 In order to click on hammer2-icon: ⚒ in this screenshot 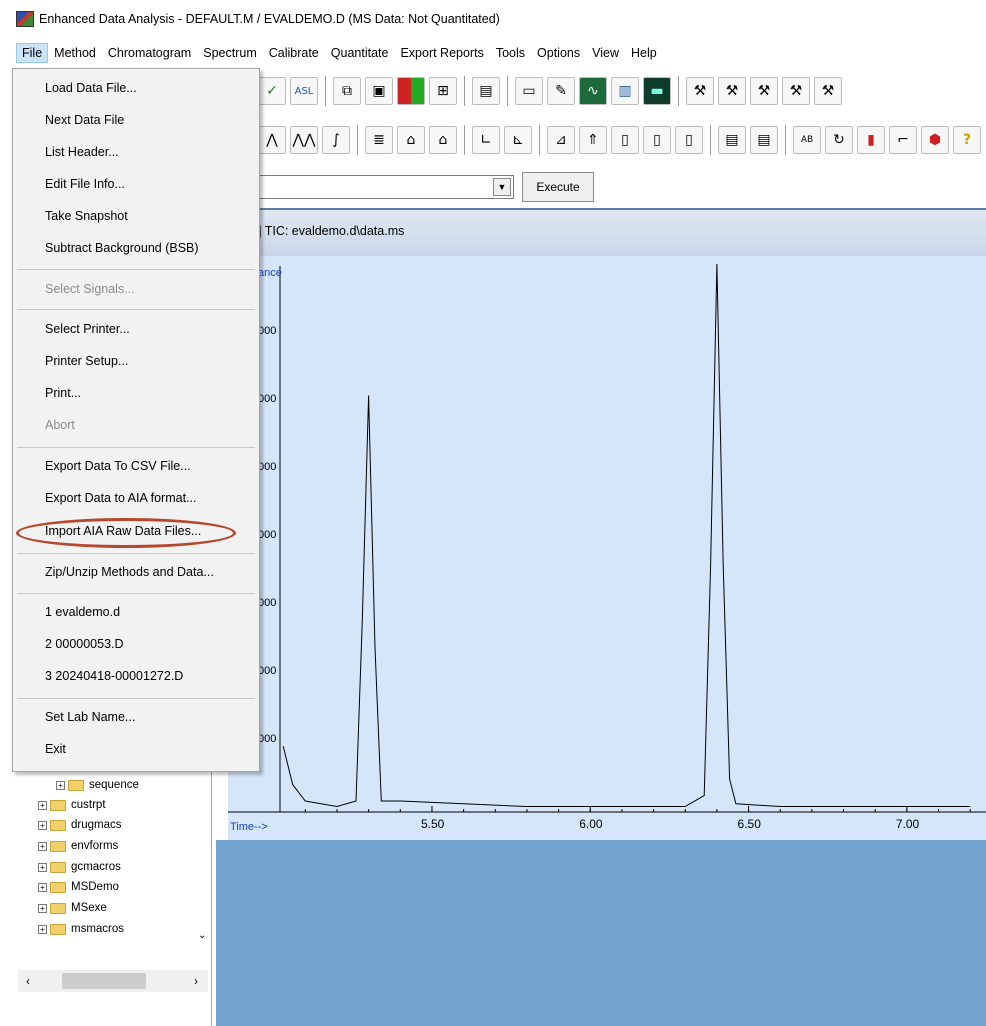, I will do `click(732, 91)`.